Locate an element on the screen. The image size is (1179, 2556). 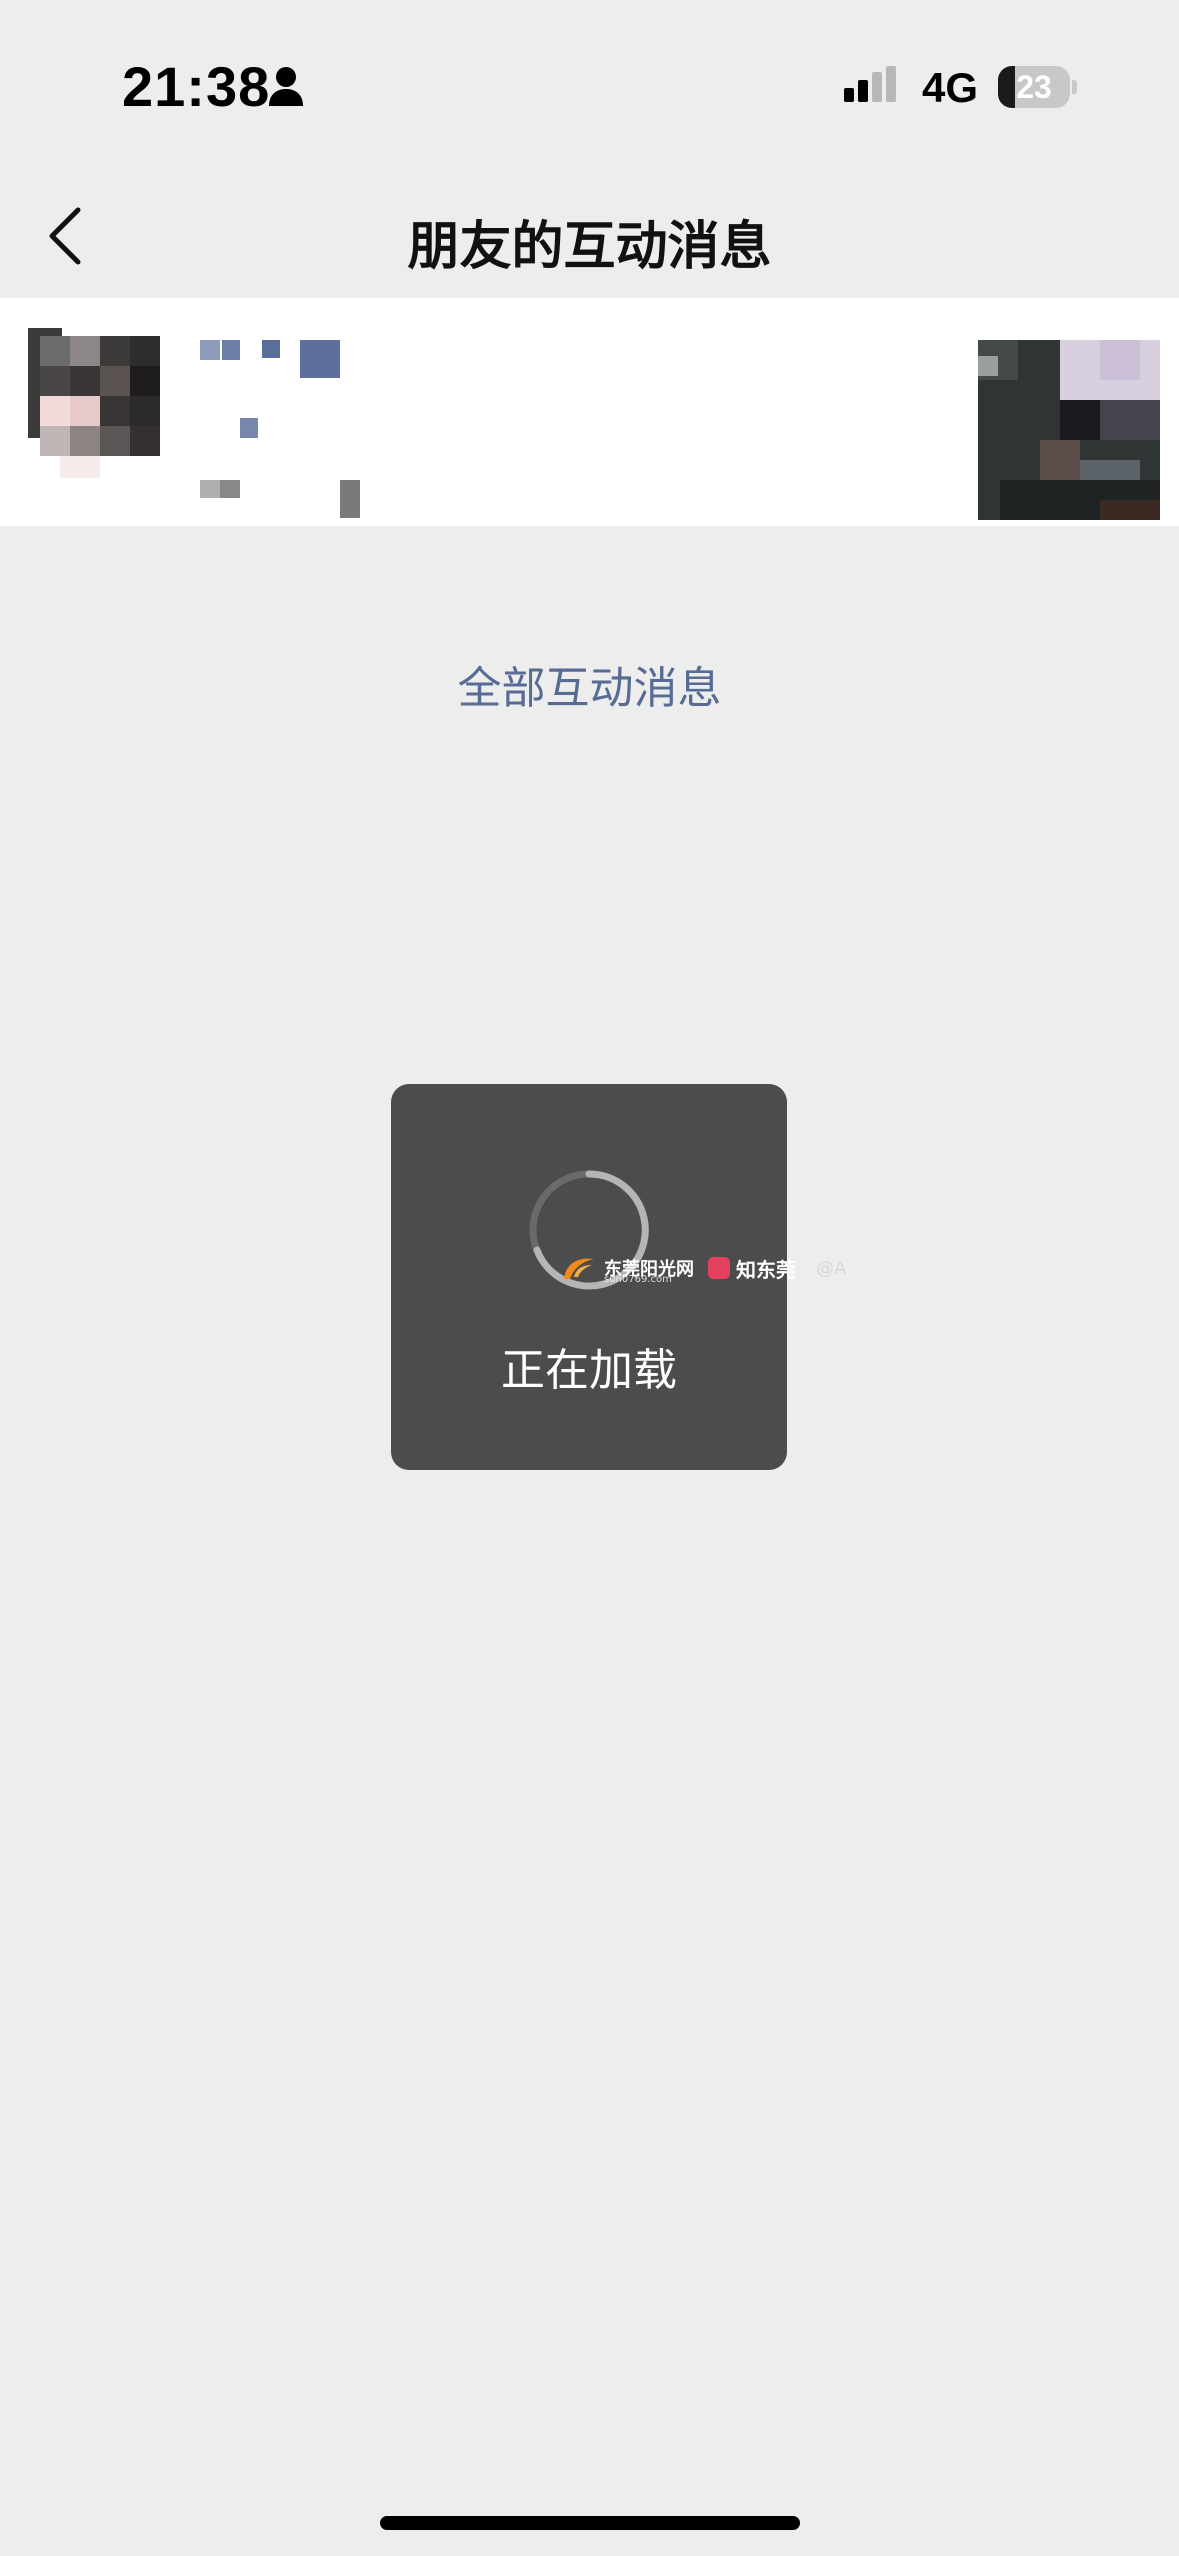
person-icon is located at coordinates (286, 86).